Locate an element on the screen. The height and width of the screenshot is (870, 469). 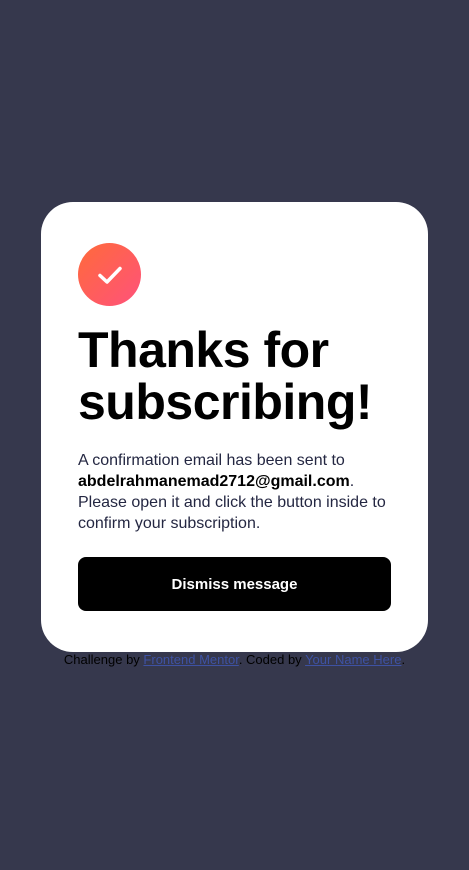
success-check-icon is located at coordinates (109, 274).